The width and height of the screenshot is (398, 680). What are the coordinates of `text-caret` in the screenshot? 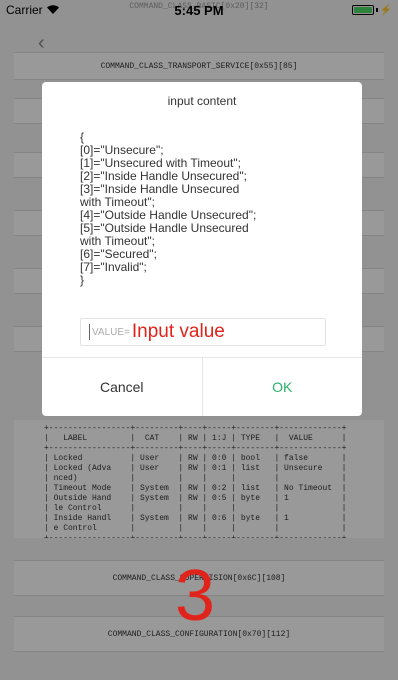 It's located at (89, 332).